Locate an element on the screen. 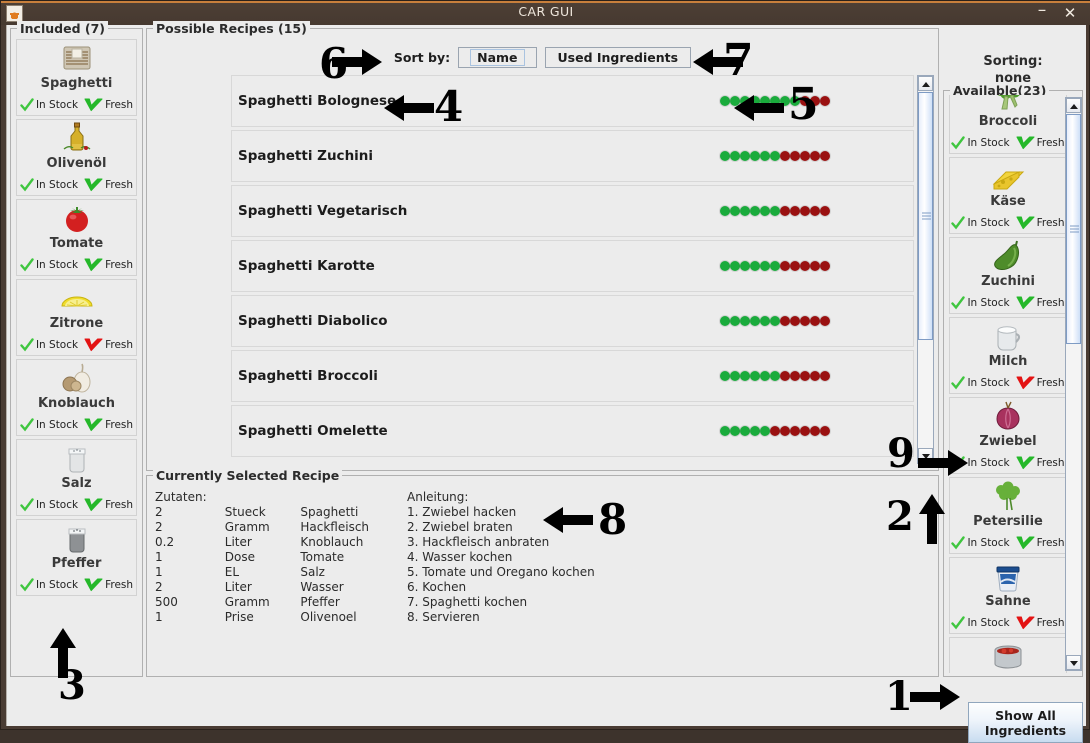 The width and height of the screenshot is (1090, 743). instruction-step: 6. Kochen is located at coordinates (437, 587).